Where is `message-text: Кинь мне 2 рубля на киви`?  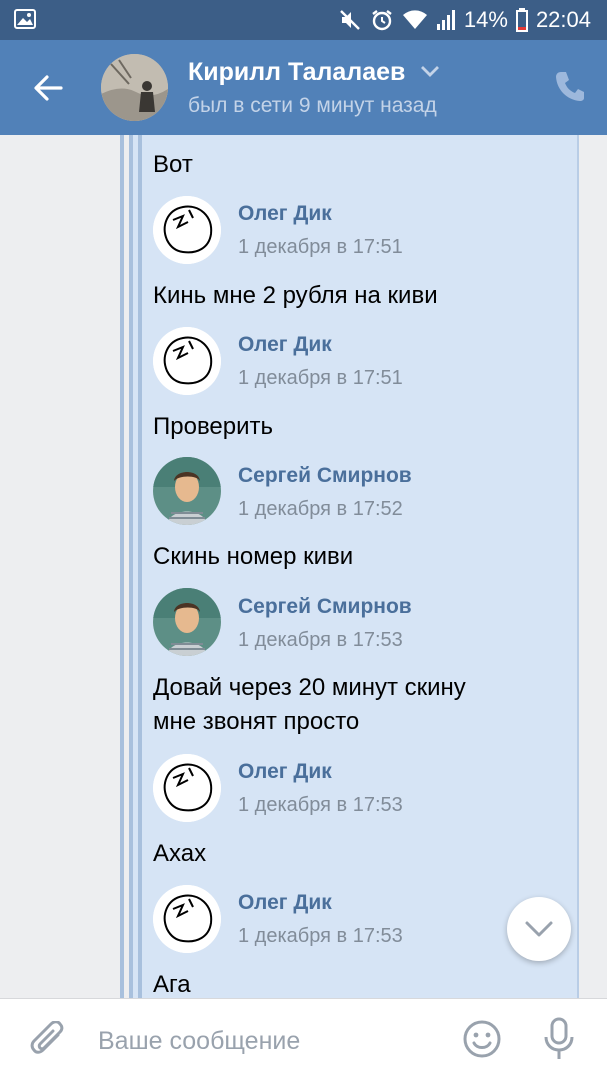 message-text: Кинь мне 2 рубля на киви is located at coordinates (295, 295).